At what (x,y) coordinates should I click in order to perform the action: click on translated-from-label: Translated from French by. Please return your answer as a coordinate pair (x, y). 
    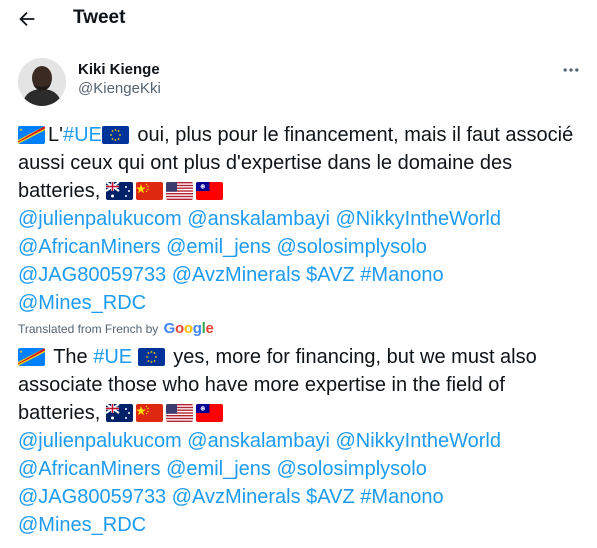
    Looking at the image, I should click on (88, 329).